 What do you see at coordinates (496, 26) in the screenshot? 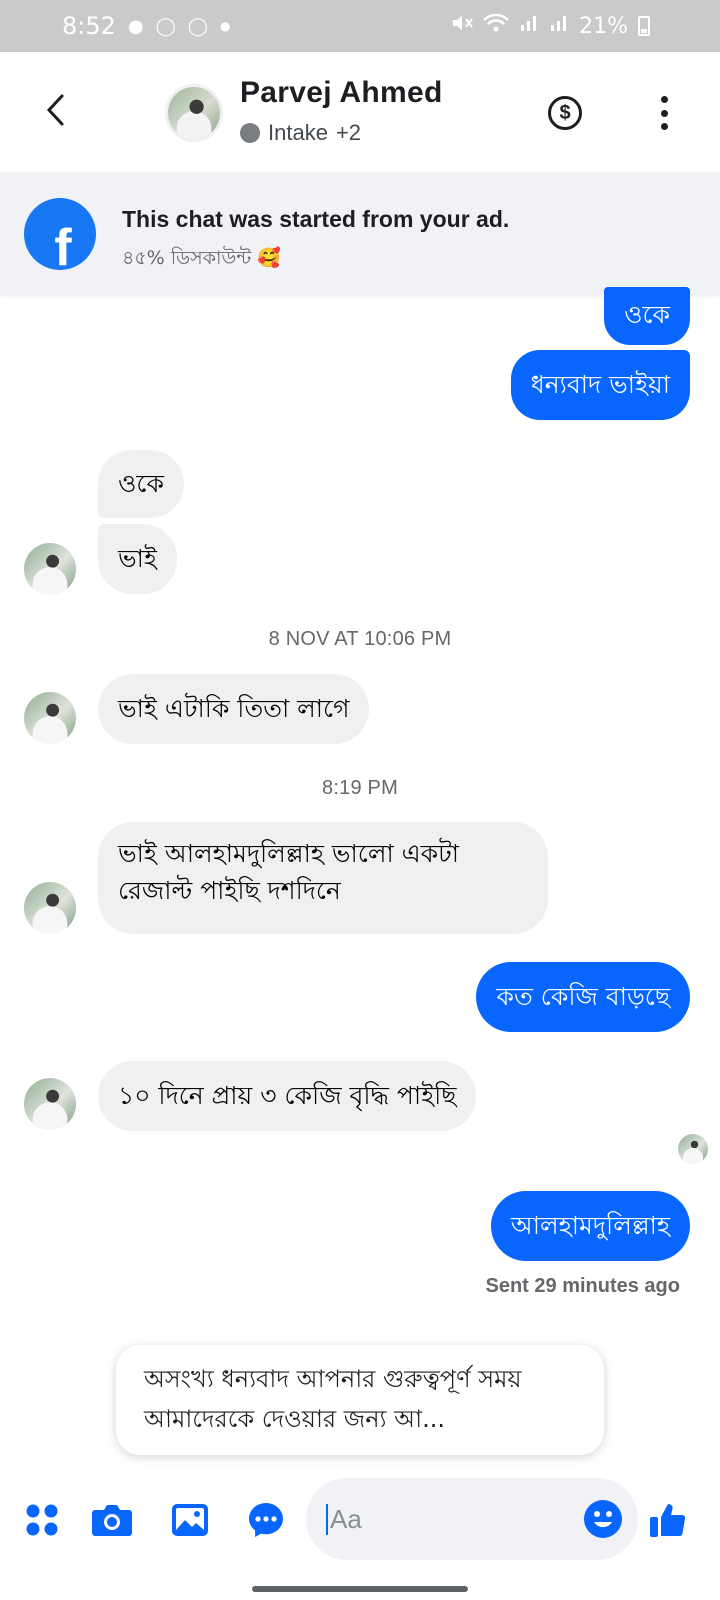
I see `wifi-icon` at bounding box center [496, 26].